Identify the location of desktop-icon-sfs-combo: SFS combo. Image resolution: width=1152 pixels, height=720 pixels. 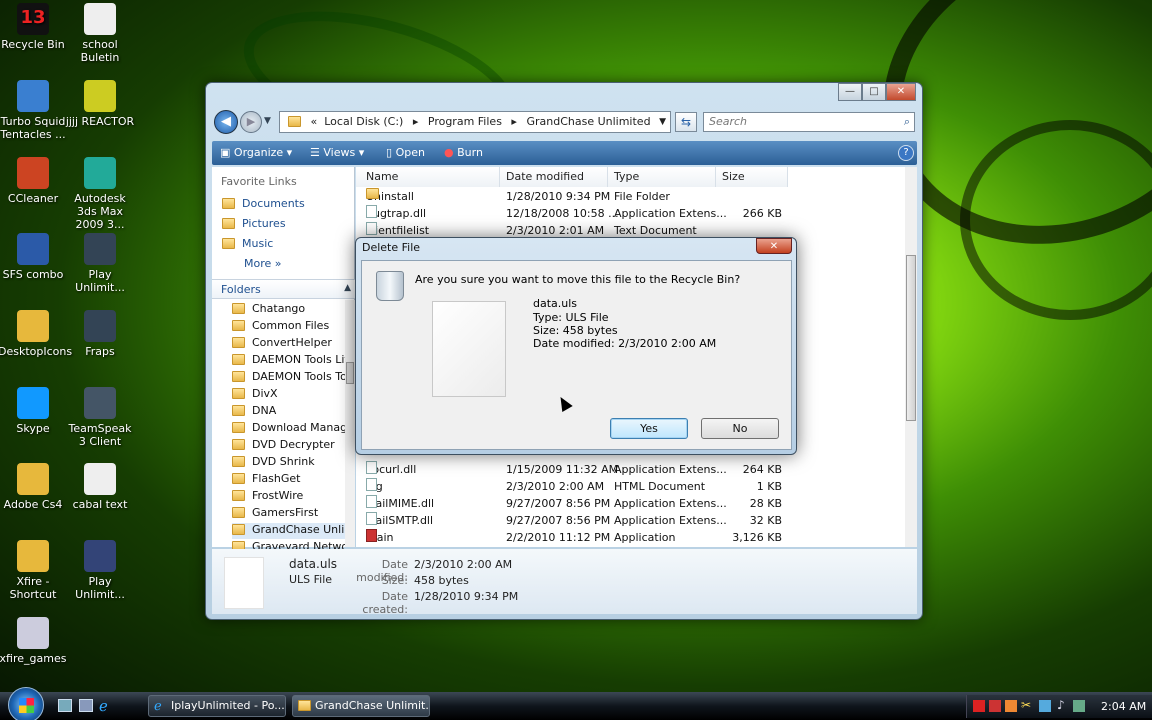
(34, 257).